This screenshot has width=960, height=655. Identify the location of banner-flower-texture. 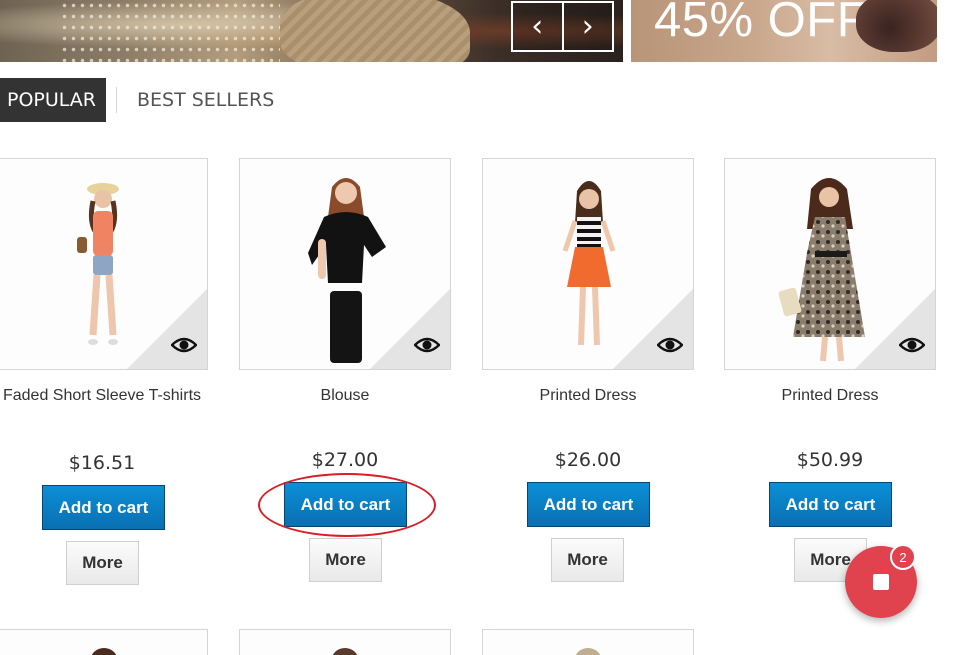
(170, 31).